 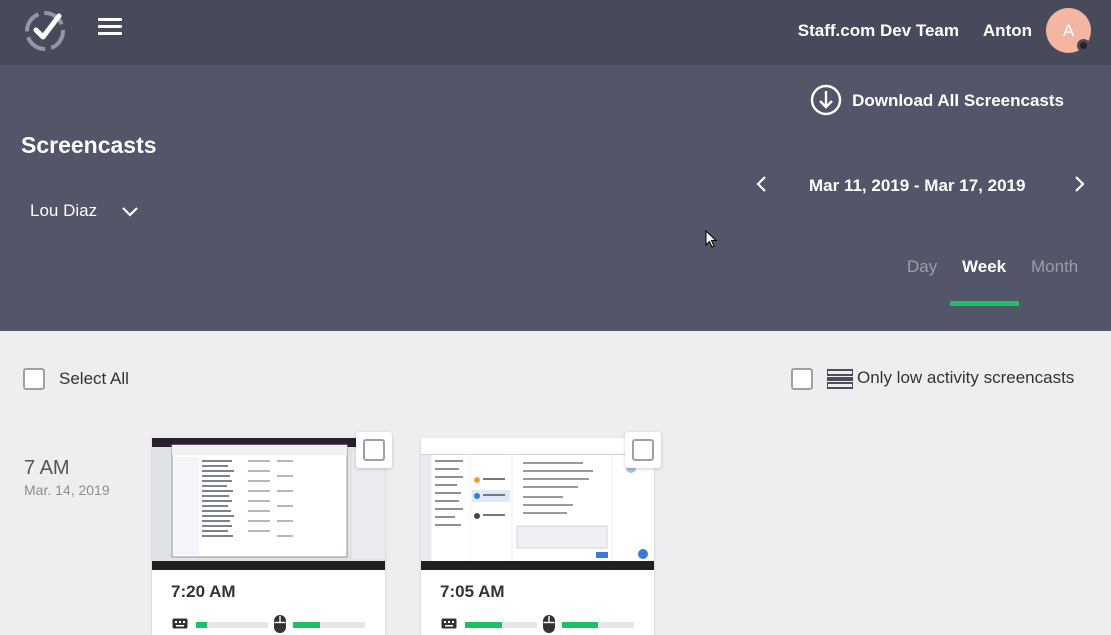 What do you see at coordinates (555, 32) in the screenshot?
I see `top-bar: Staff.com Dev Team Anton A` at bounding box center [555, 32].